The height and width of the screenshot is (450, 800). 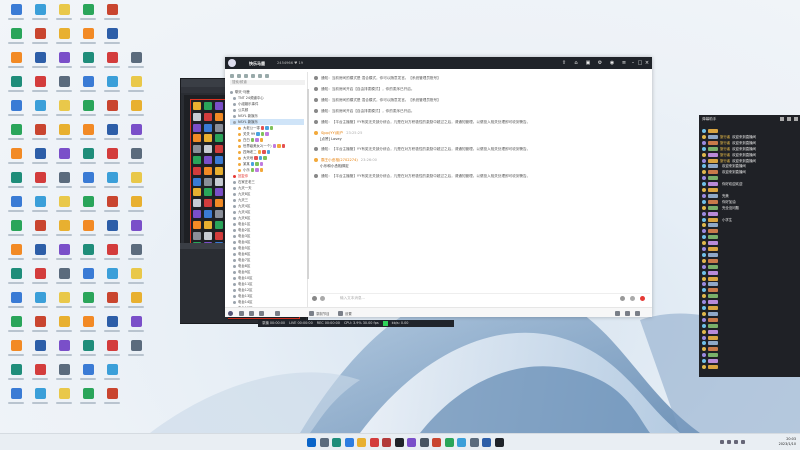 I want to click on bottom-toolbar: 录制节目 设置, so click(x=438, y=312).